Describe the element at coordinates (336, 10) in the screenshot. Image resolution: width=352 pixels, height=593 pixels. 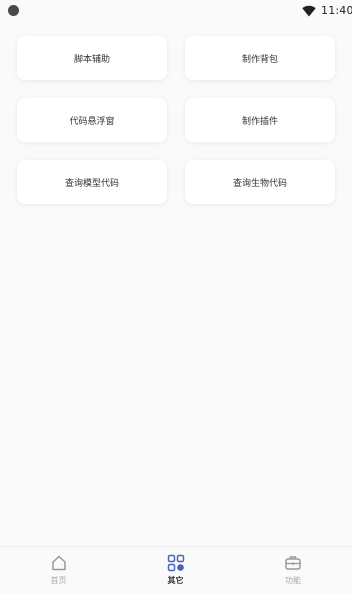
I see `status-time: 11:40` at that location.